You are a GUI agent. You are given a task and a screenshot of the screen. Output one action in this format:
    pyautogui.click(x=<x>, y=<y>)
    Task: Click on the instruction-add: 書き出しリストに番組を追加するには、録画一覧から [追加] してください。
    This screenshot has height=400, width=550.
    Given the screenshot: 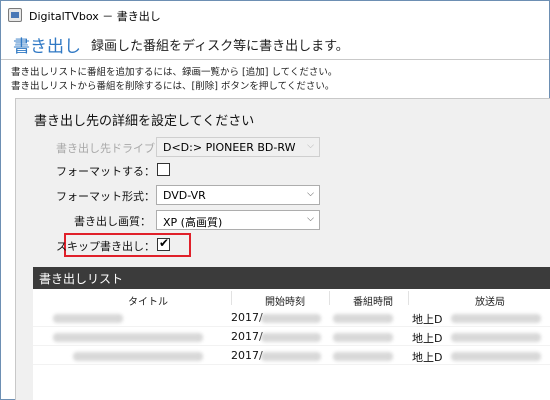 What is the action you would take?
    pyautogui.click(x=174, y=72)
    